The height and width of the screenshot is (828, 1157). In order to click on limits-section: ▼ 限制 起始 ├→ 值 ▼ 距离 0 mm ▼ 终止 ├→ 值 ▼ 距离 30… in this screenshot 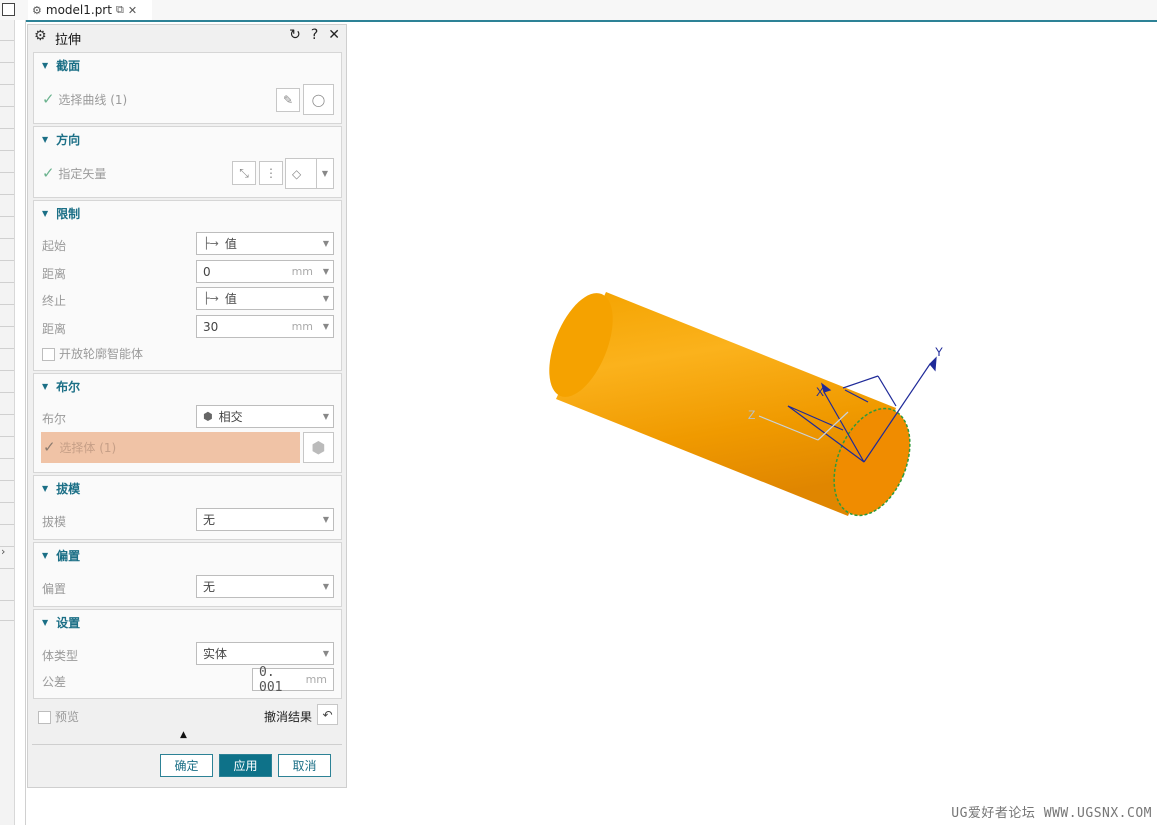, I will do `click(187, 285)`.